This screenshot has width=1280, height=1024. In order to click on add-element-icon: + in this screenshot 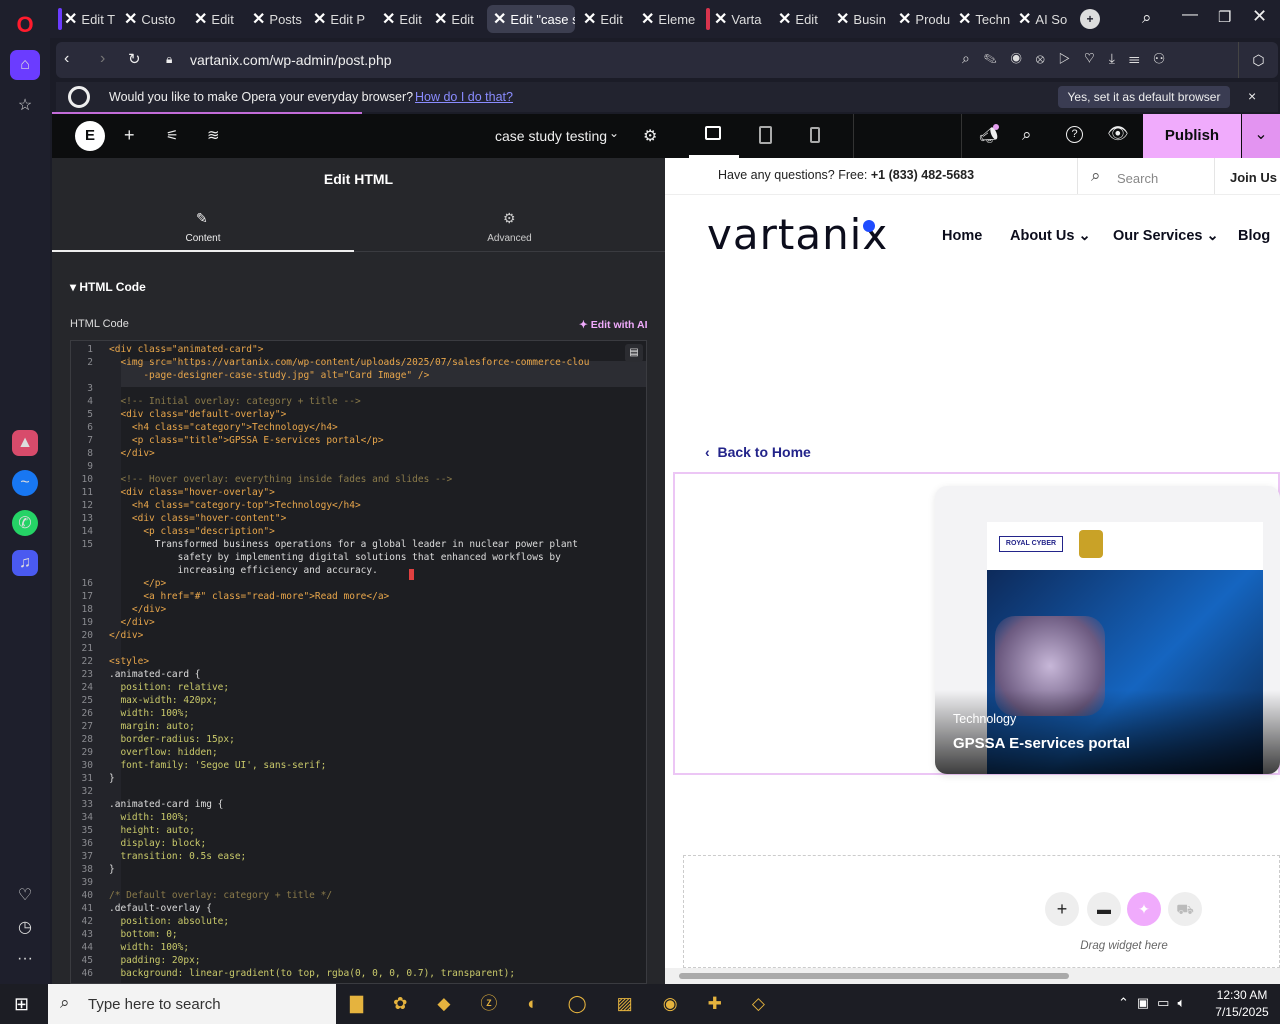, I will do `click(129, 135)`.